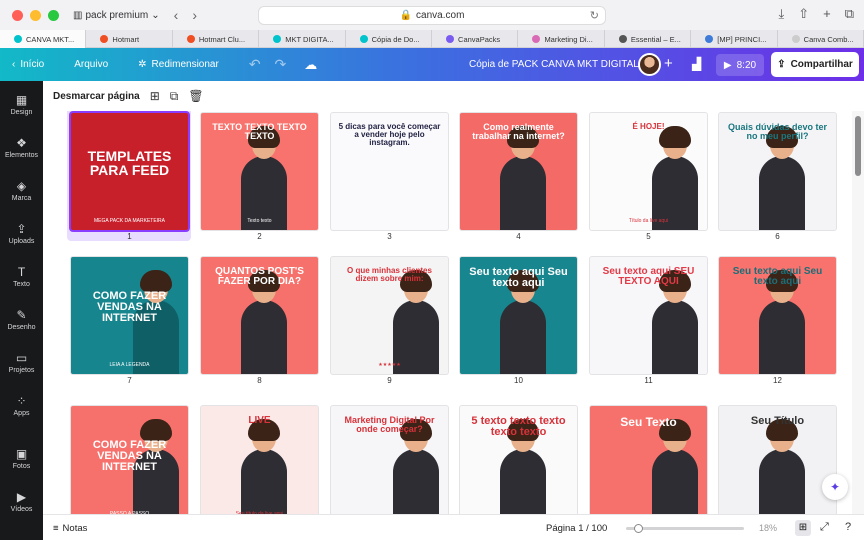  Describe the element at coordinates (777, 460) in the screenshot. I see `page-thumbnail: Seu Título` at that location.